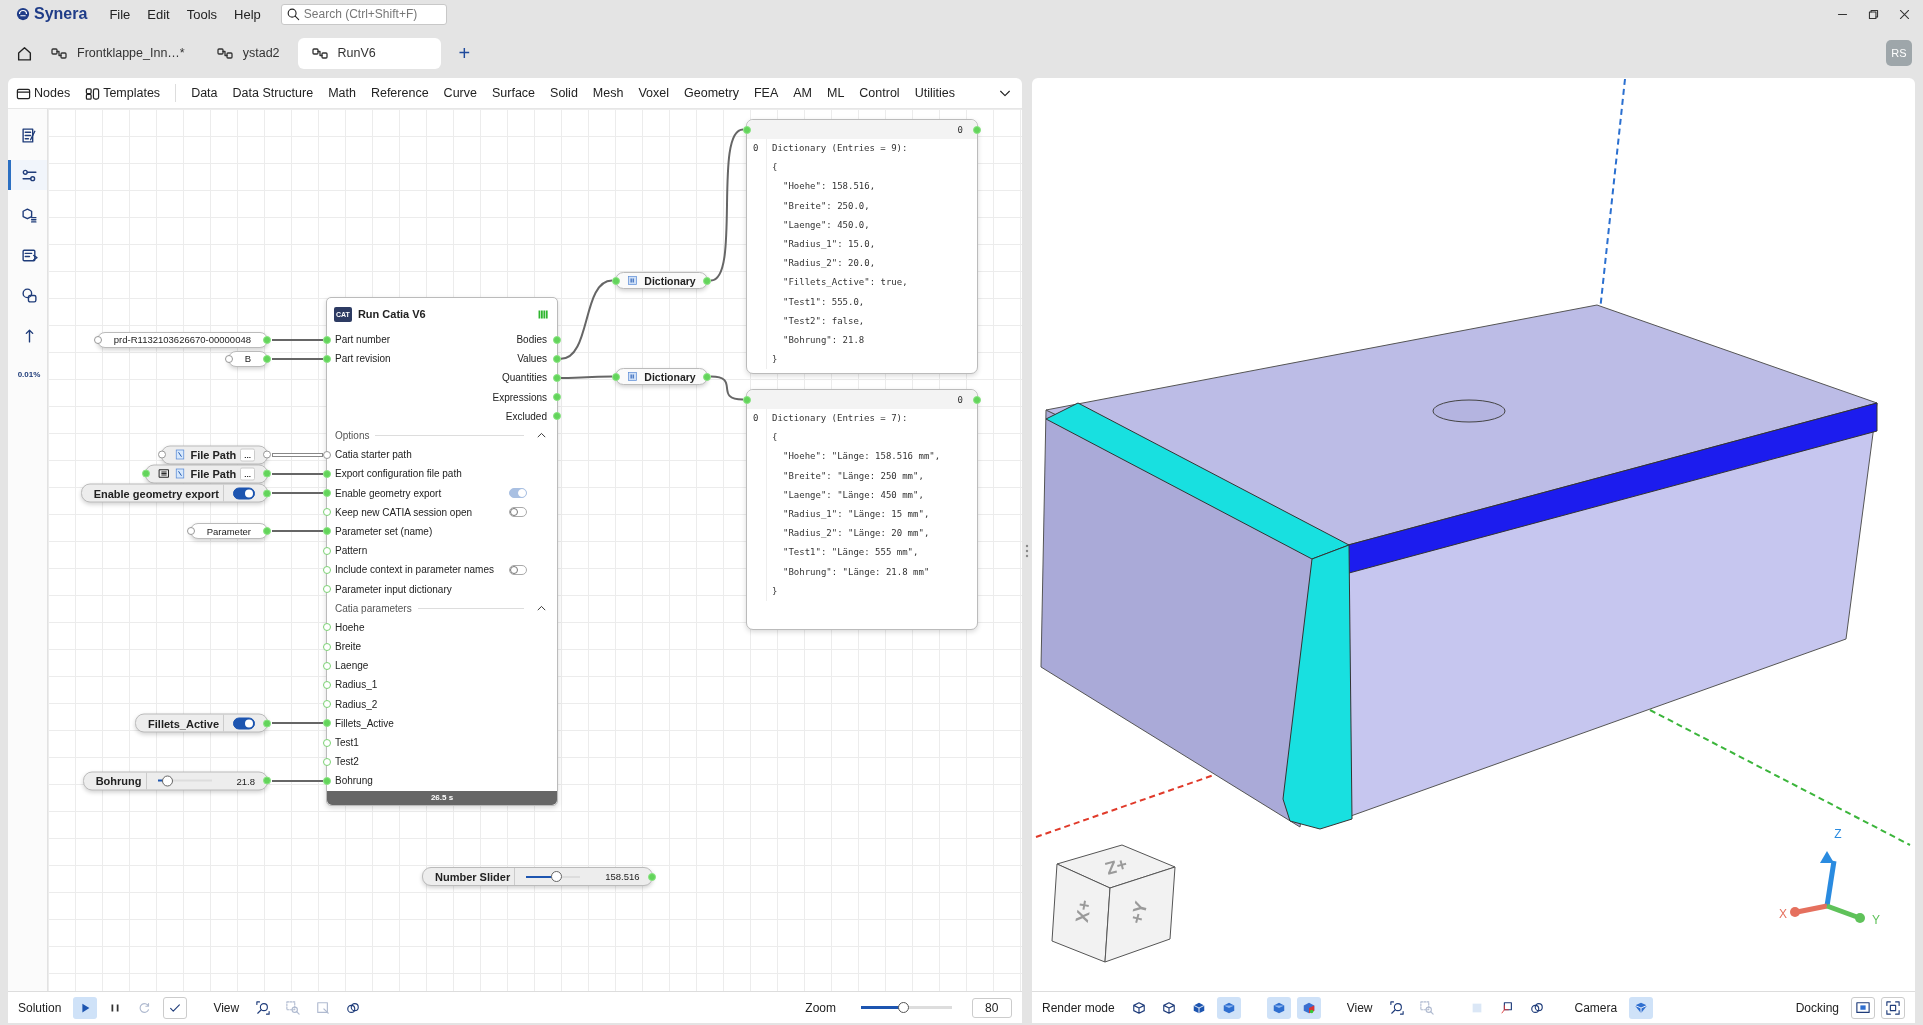 Image resolution: width=1923 pixels, height=1025 pixels. I want to click on slider-node: Number Slider 158.516, so click(537, 876).